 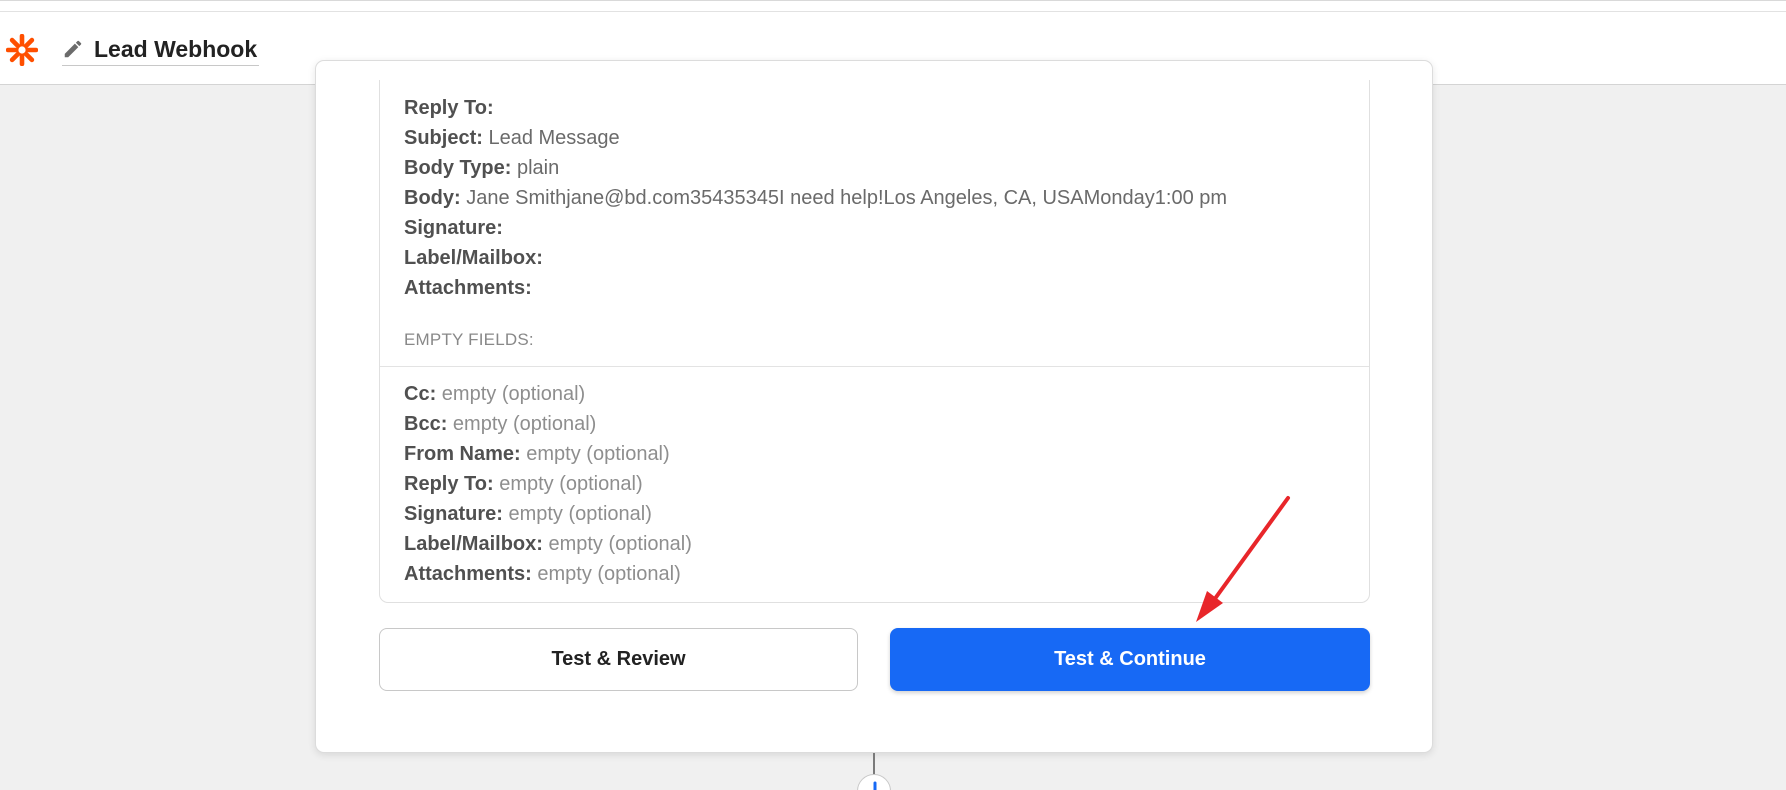 I want to click on field-label: Body:, so click(x=432, y=198).